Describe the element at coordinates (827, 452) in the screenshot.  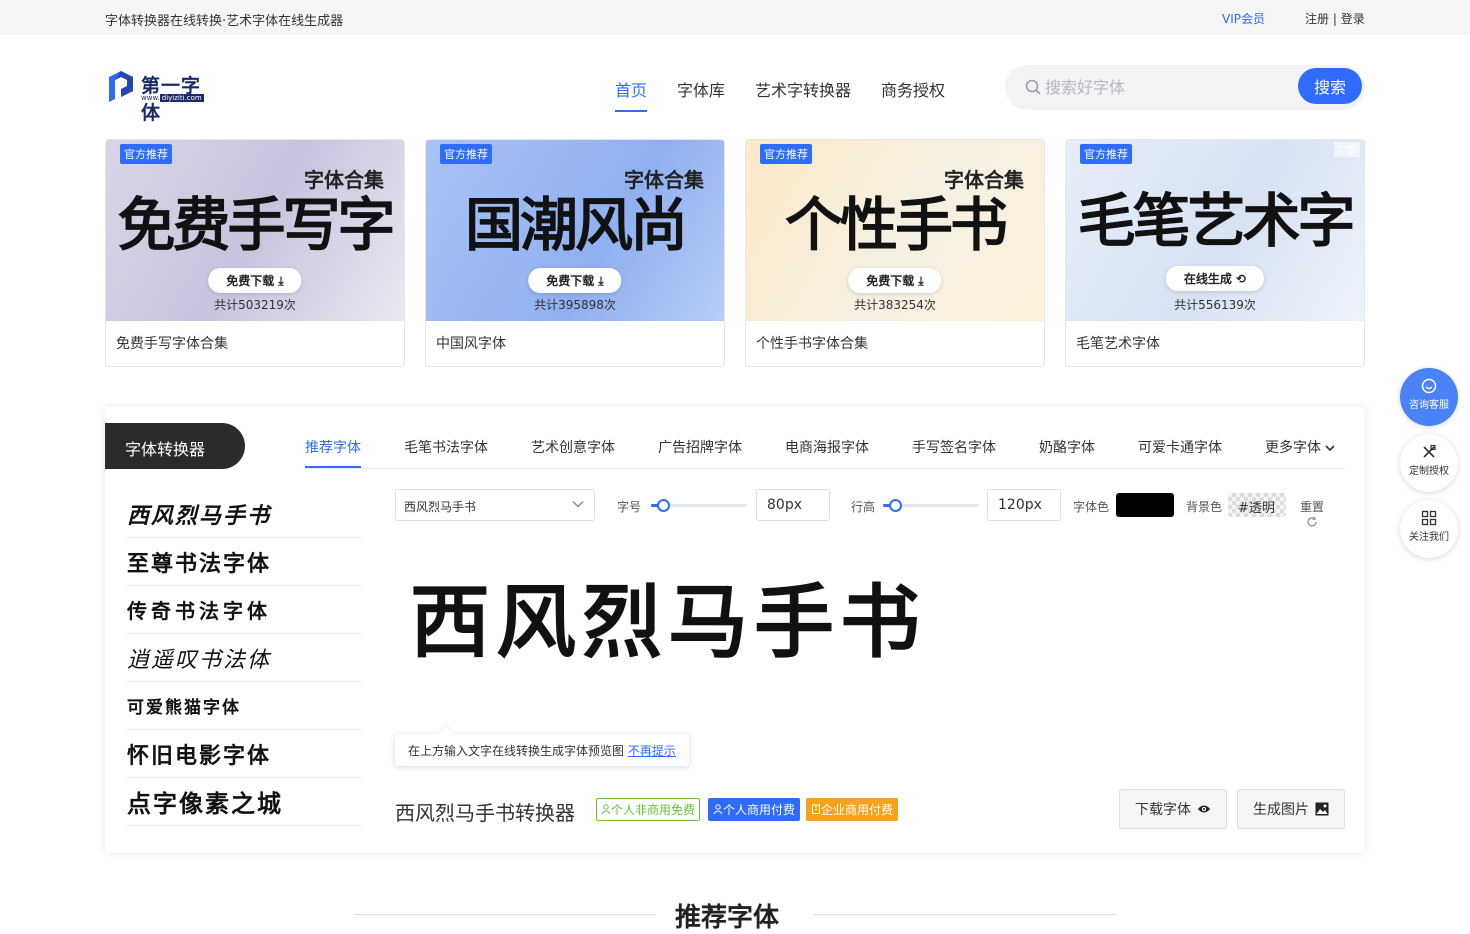
I see `tab-ecommerce: 电商海报字体` at that location.